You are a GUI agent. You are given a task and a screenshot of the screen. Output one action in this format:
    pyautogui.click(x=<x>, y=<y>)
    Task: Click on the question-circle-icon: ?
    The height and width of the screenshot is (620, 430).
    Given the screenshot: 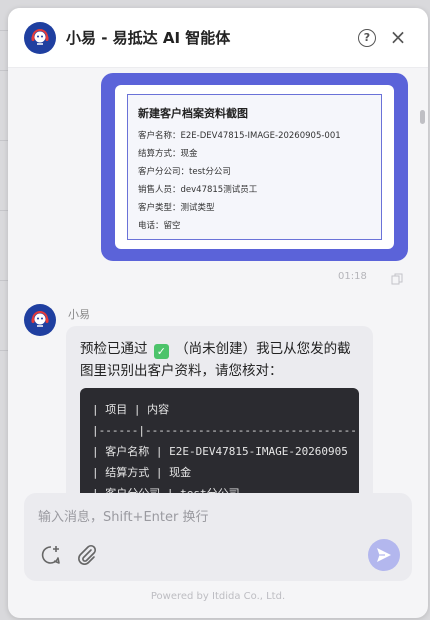 What is the action you would take?
    pyautogui.click(x=367, y=38)
    